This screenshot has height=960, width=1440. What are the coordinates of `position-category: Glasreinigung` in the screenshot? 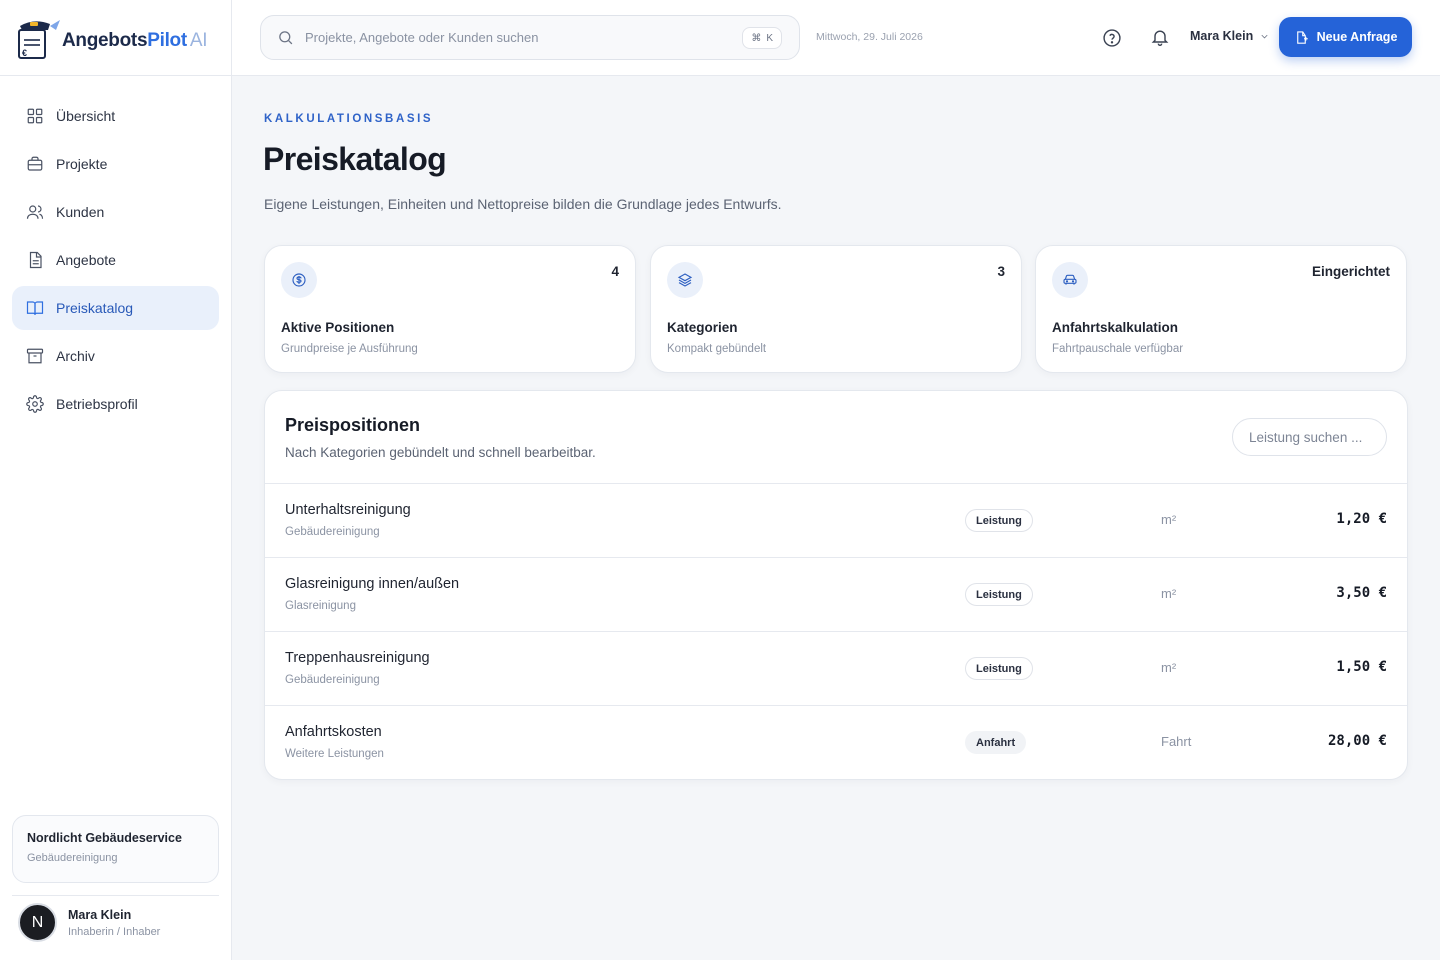 It's located at (320, 606).